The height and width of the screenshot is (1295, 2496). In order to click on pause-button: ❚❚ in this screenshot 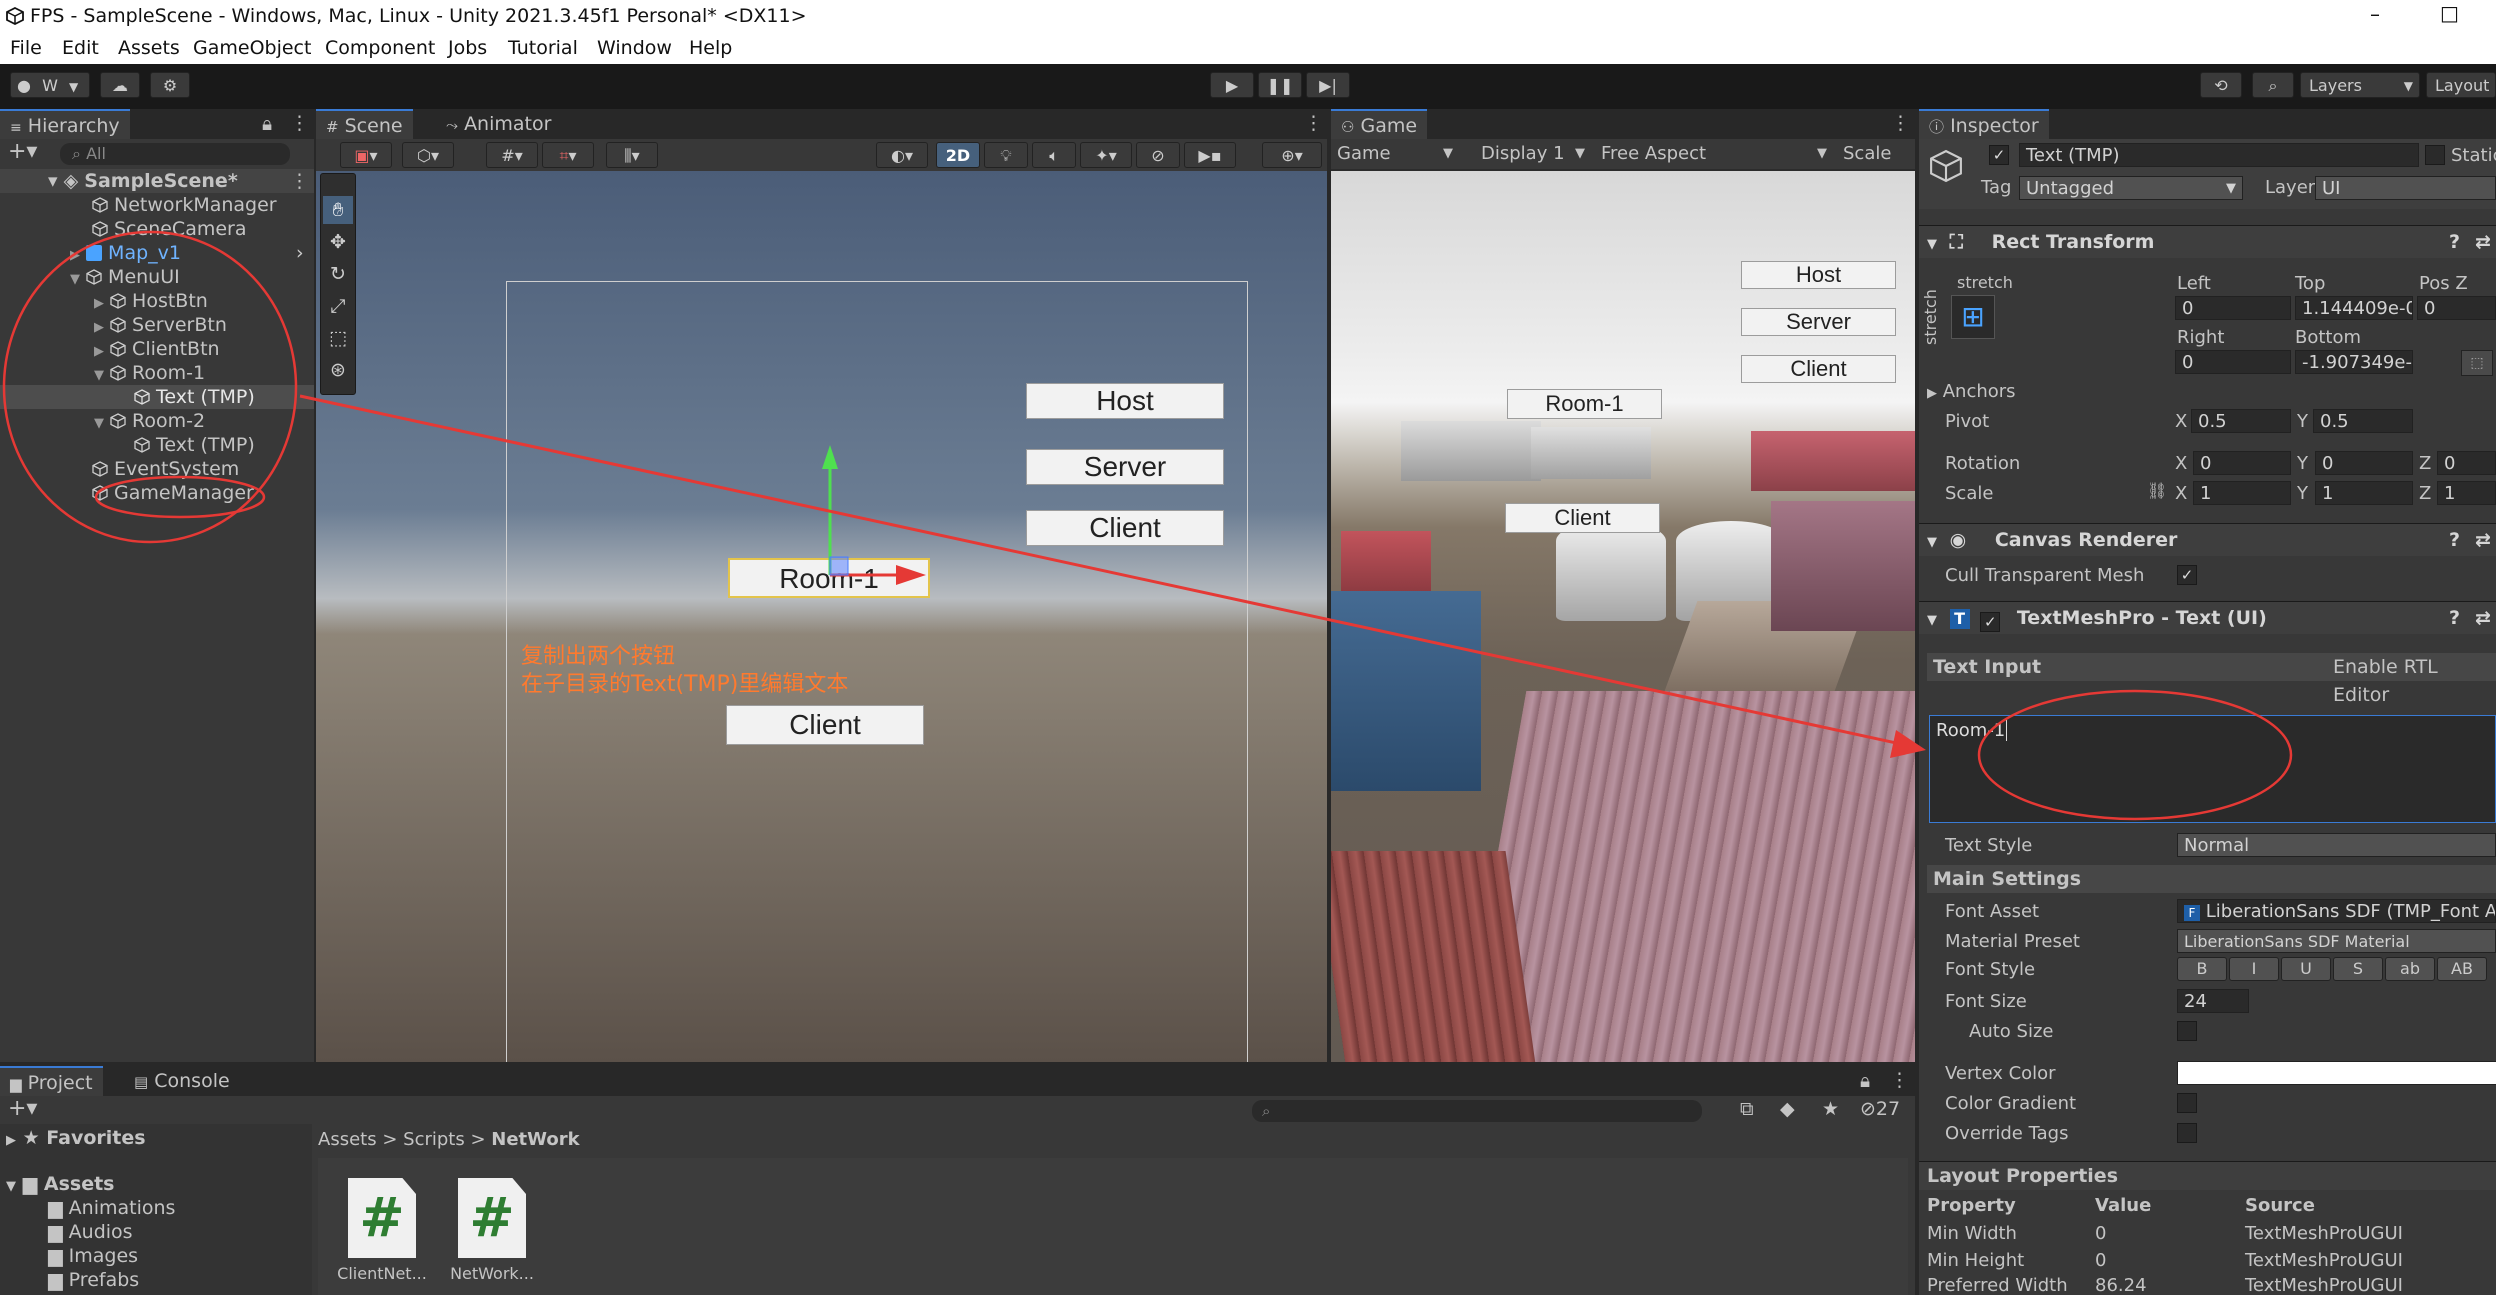, I will do `click(1280, 85)`.